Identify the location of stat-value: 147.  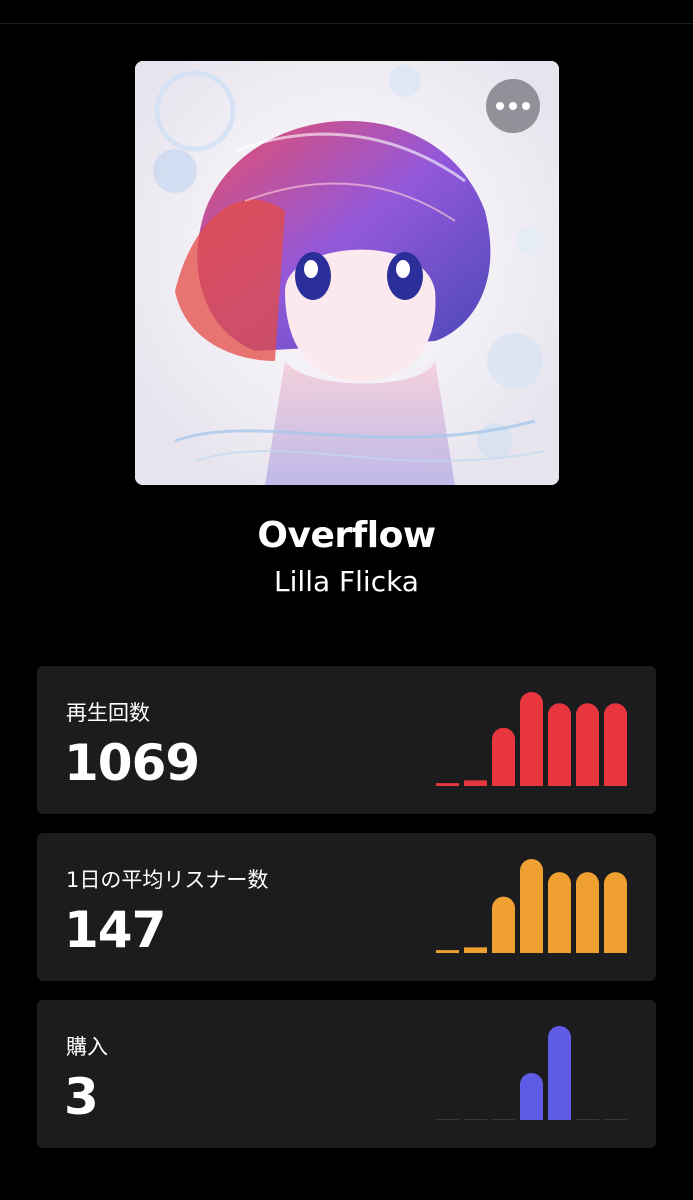
(115, 930).